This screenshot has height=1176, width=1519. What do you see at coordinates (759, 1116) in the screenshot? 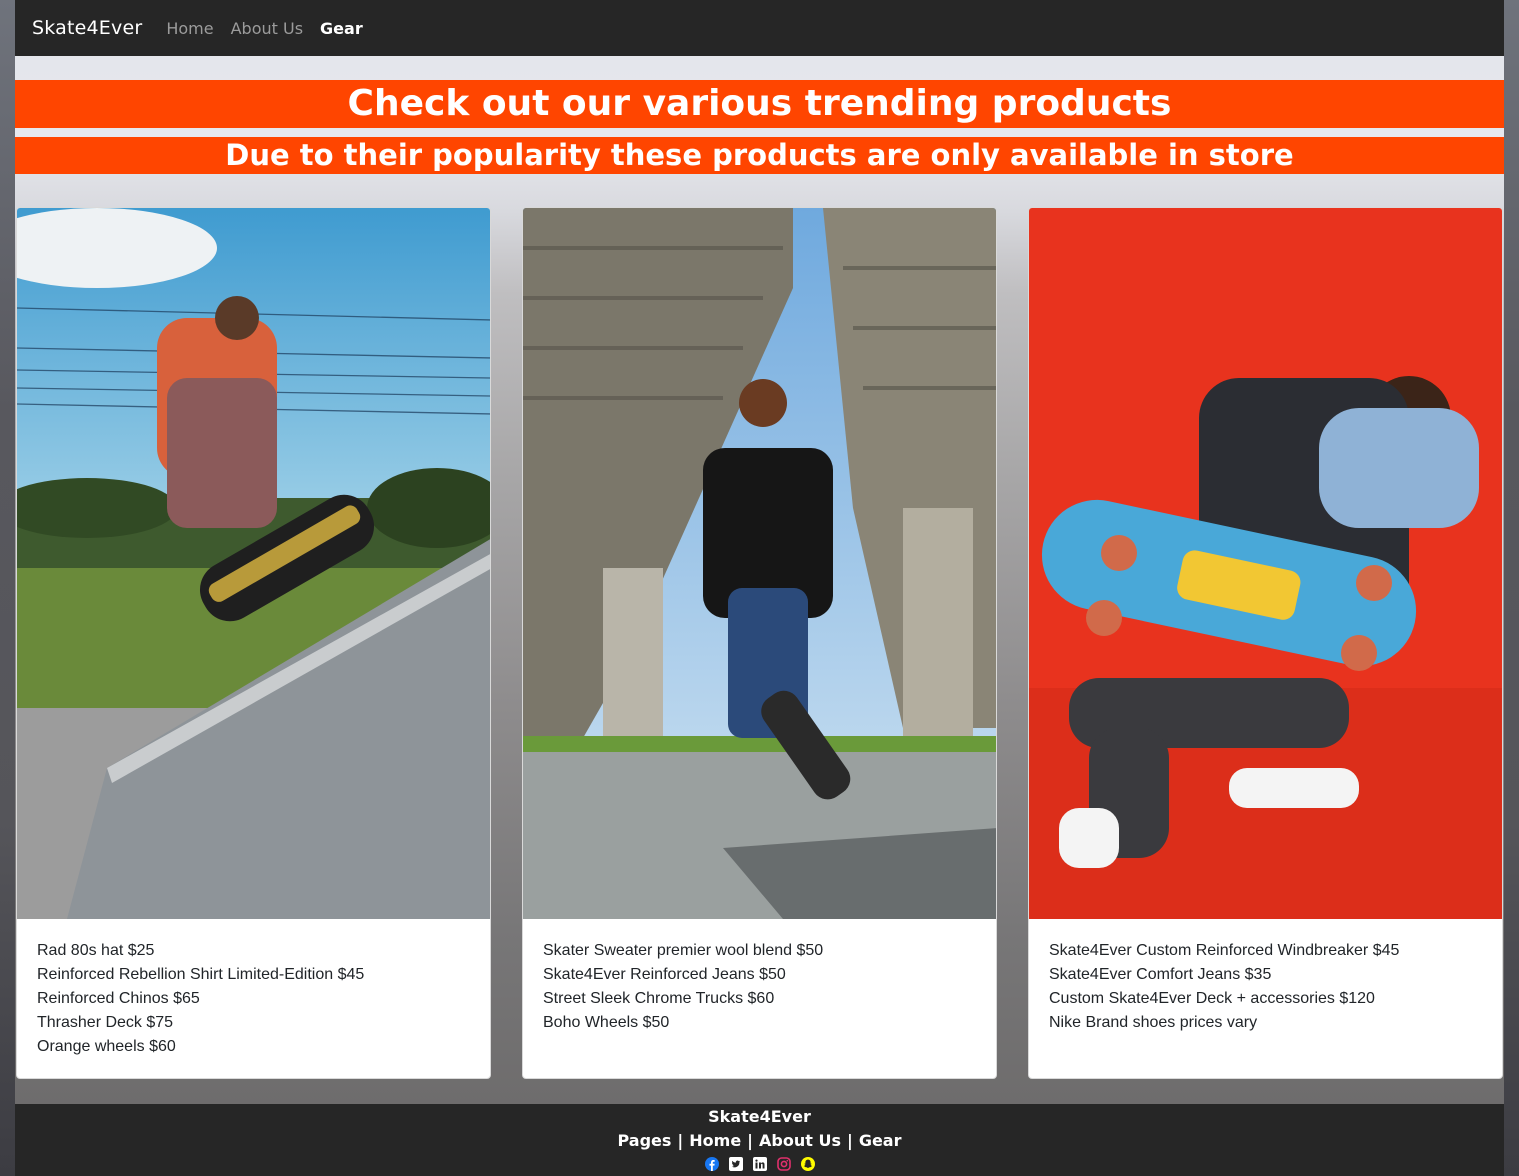
I see `footer-brand: Skate4Ever` at bounding box center [759, 1116].